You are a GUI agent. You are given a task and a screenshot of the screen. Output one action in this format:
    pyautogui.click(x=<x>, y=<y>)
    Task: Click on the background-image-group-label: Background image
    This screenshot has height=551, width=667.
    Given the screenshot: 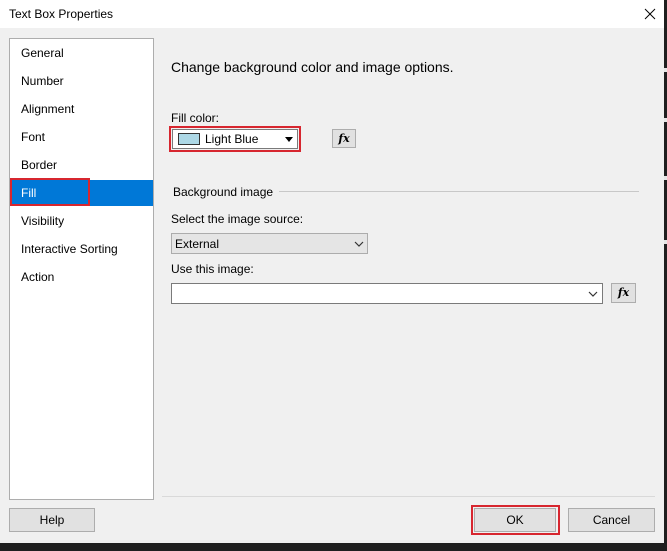 What is the action you would take?
    pyautogui.click(x=223, y=192)
    